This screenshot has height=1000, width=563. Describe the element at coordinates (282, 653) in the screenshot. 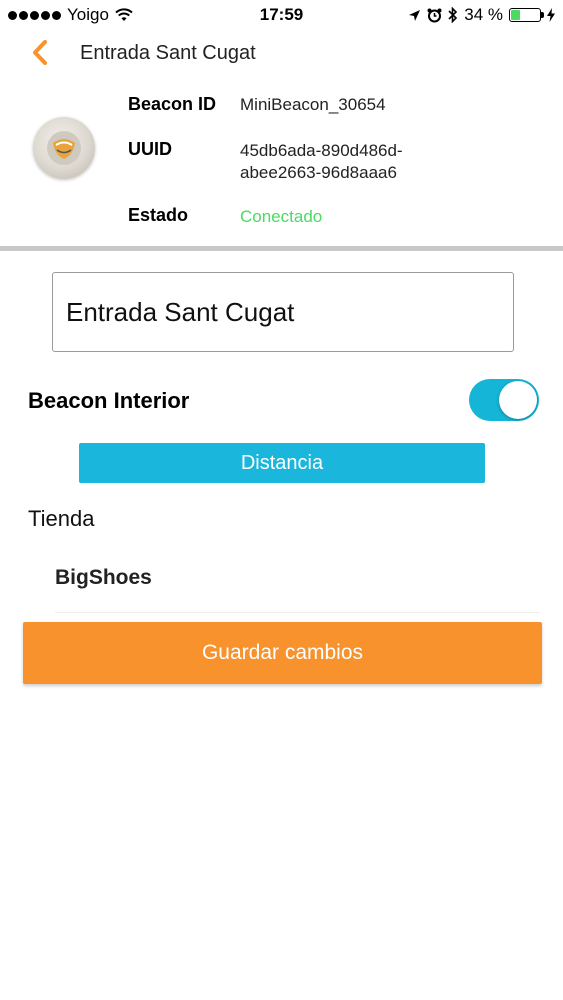

I see `save-changes-button: Guardar cambios` at that location.